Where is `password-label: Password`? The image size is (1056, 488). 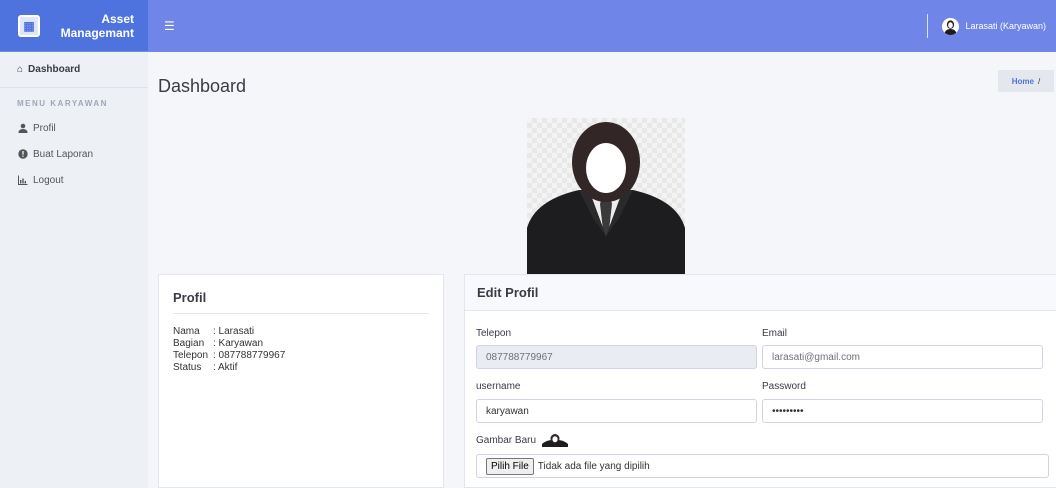
password-label: Password is located at coordinates (784, 386).